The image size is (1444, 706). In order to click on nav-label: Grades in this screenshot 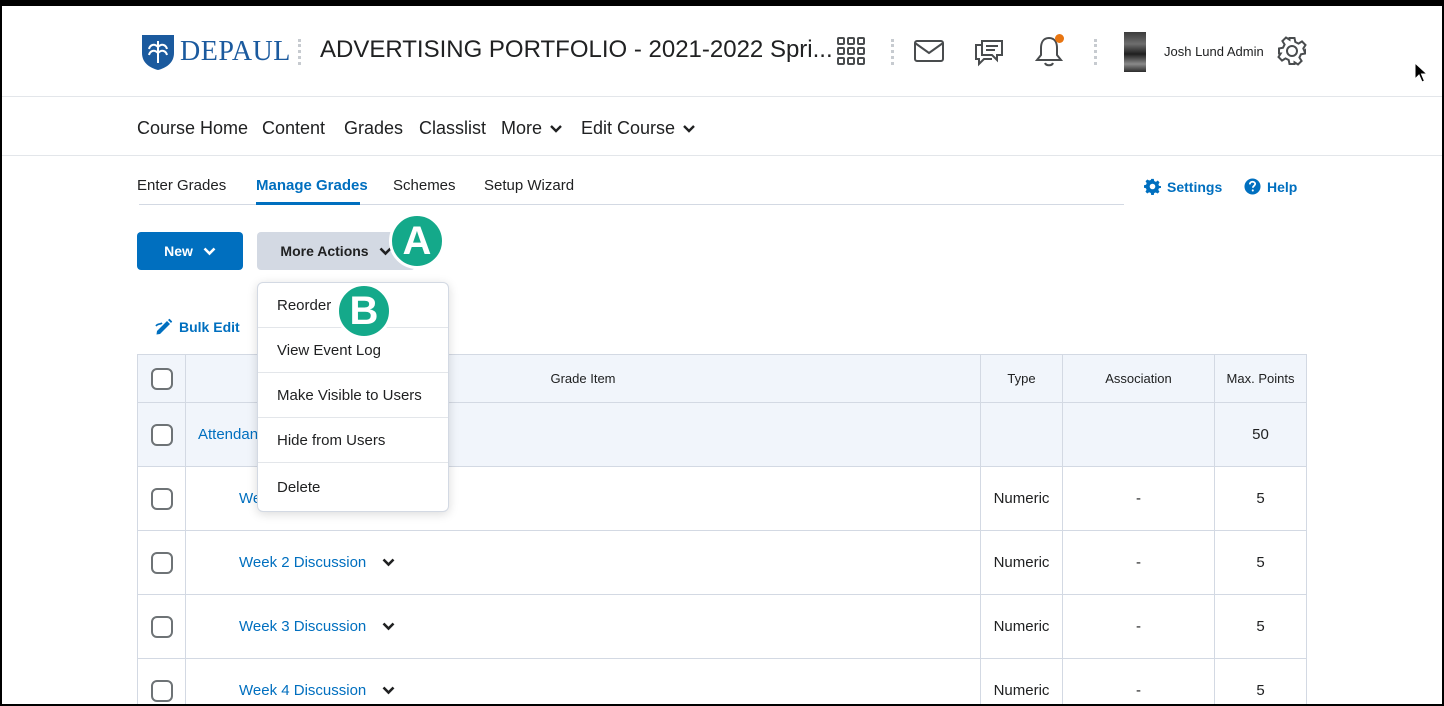, I will do `click(374, 128)`.